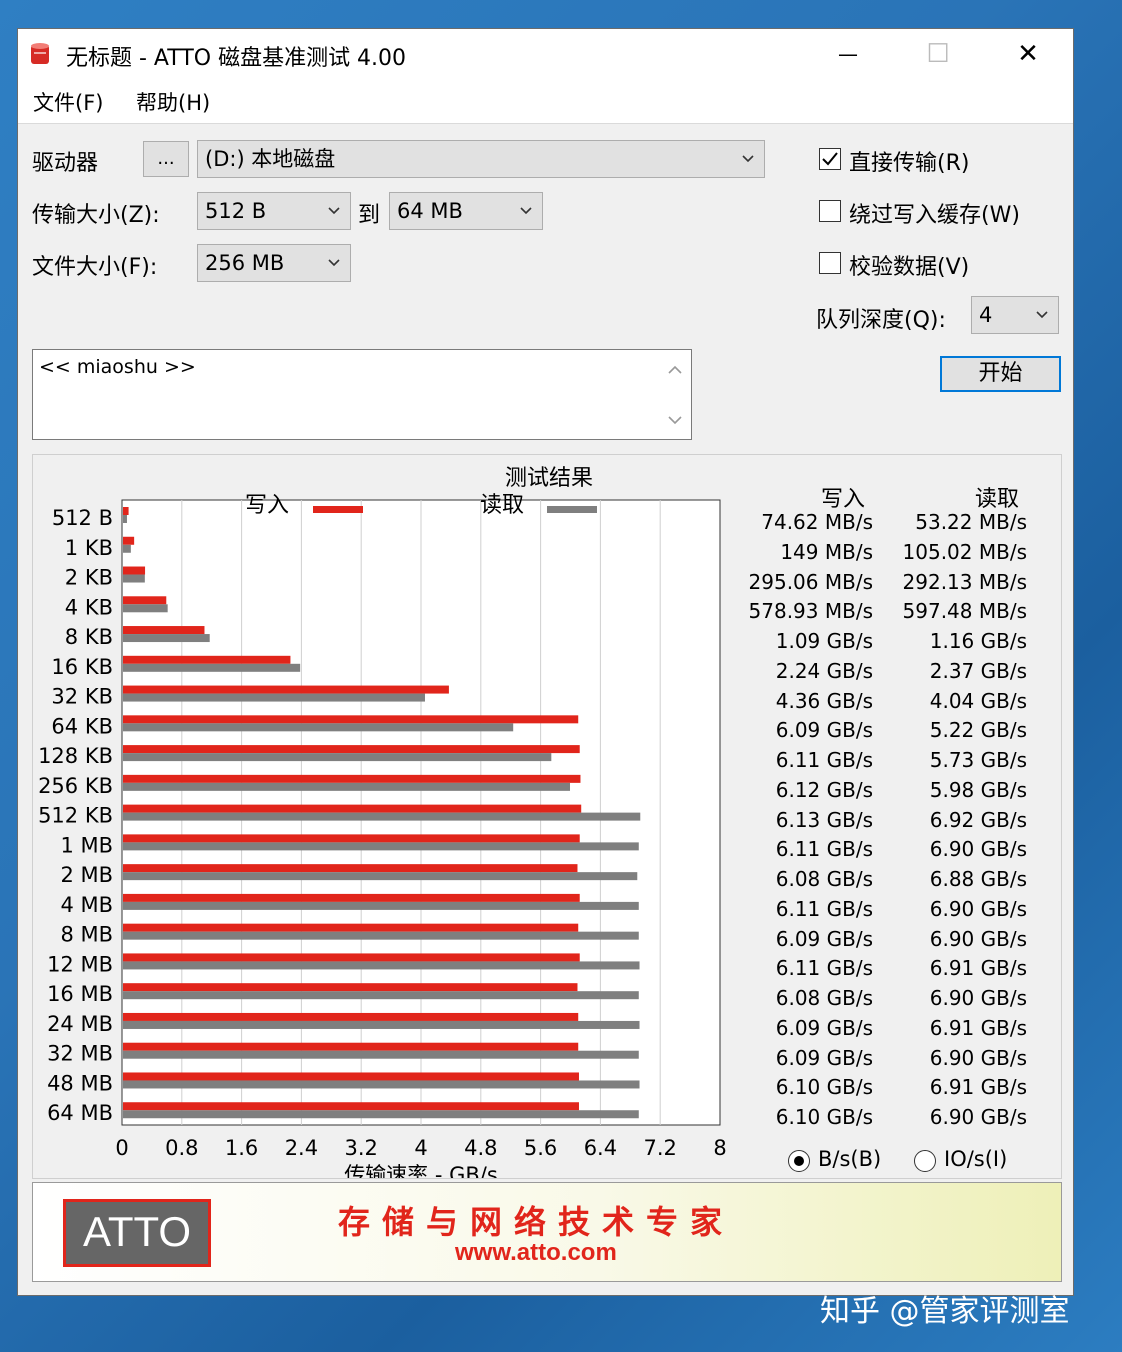 Image resolution: width=1122 pixels, height=1352 pixels. What do you see at coordinates (824, 760) in the screenshot?
I see `write-speed-value: 6.11 GB/s` at bounding box center [824, 760].